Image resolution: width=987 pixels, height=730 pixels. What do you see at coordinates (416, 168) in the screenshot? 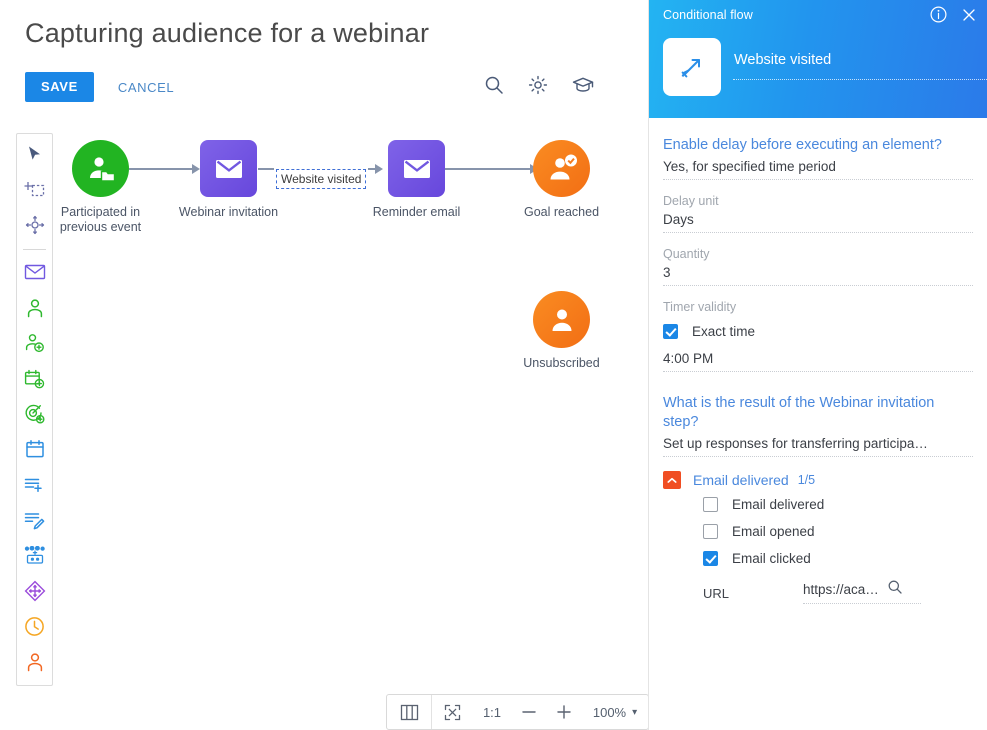
I see `envelope-icon` at bounding box center [416, 168].